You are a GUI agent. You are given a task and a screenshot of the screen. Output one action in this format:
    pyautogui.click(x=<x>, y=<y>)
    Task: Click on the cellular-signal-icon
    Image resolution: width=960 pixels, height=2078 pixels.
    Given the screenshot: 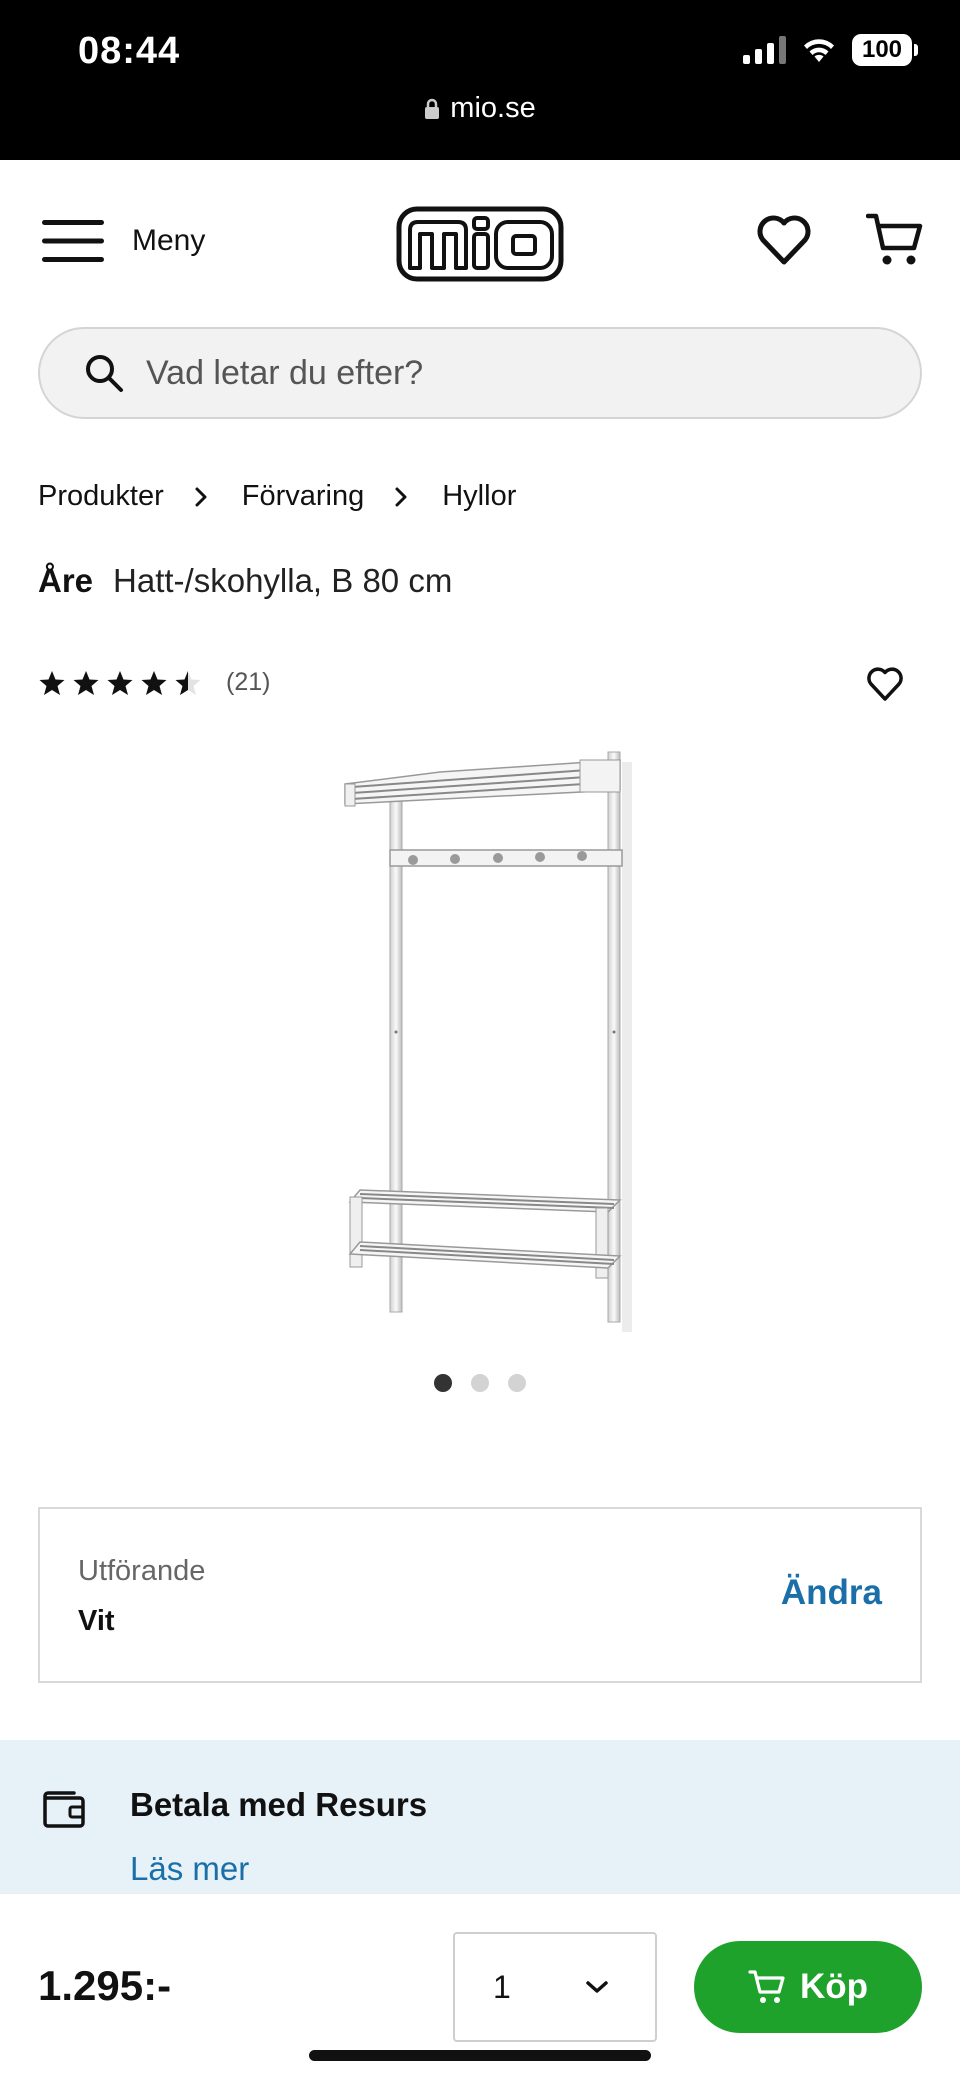 What is the action you would take?
    pyautogui.click(x=764, y=50)
    